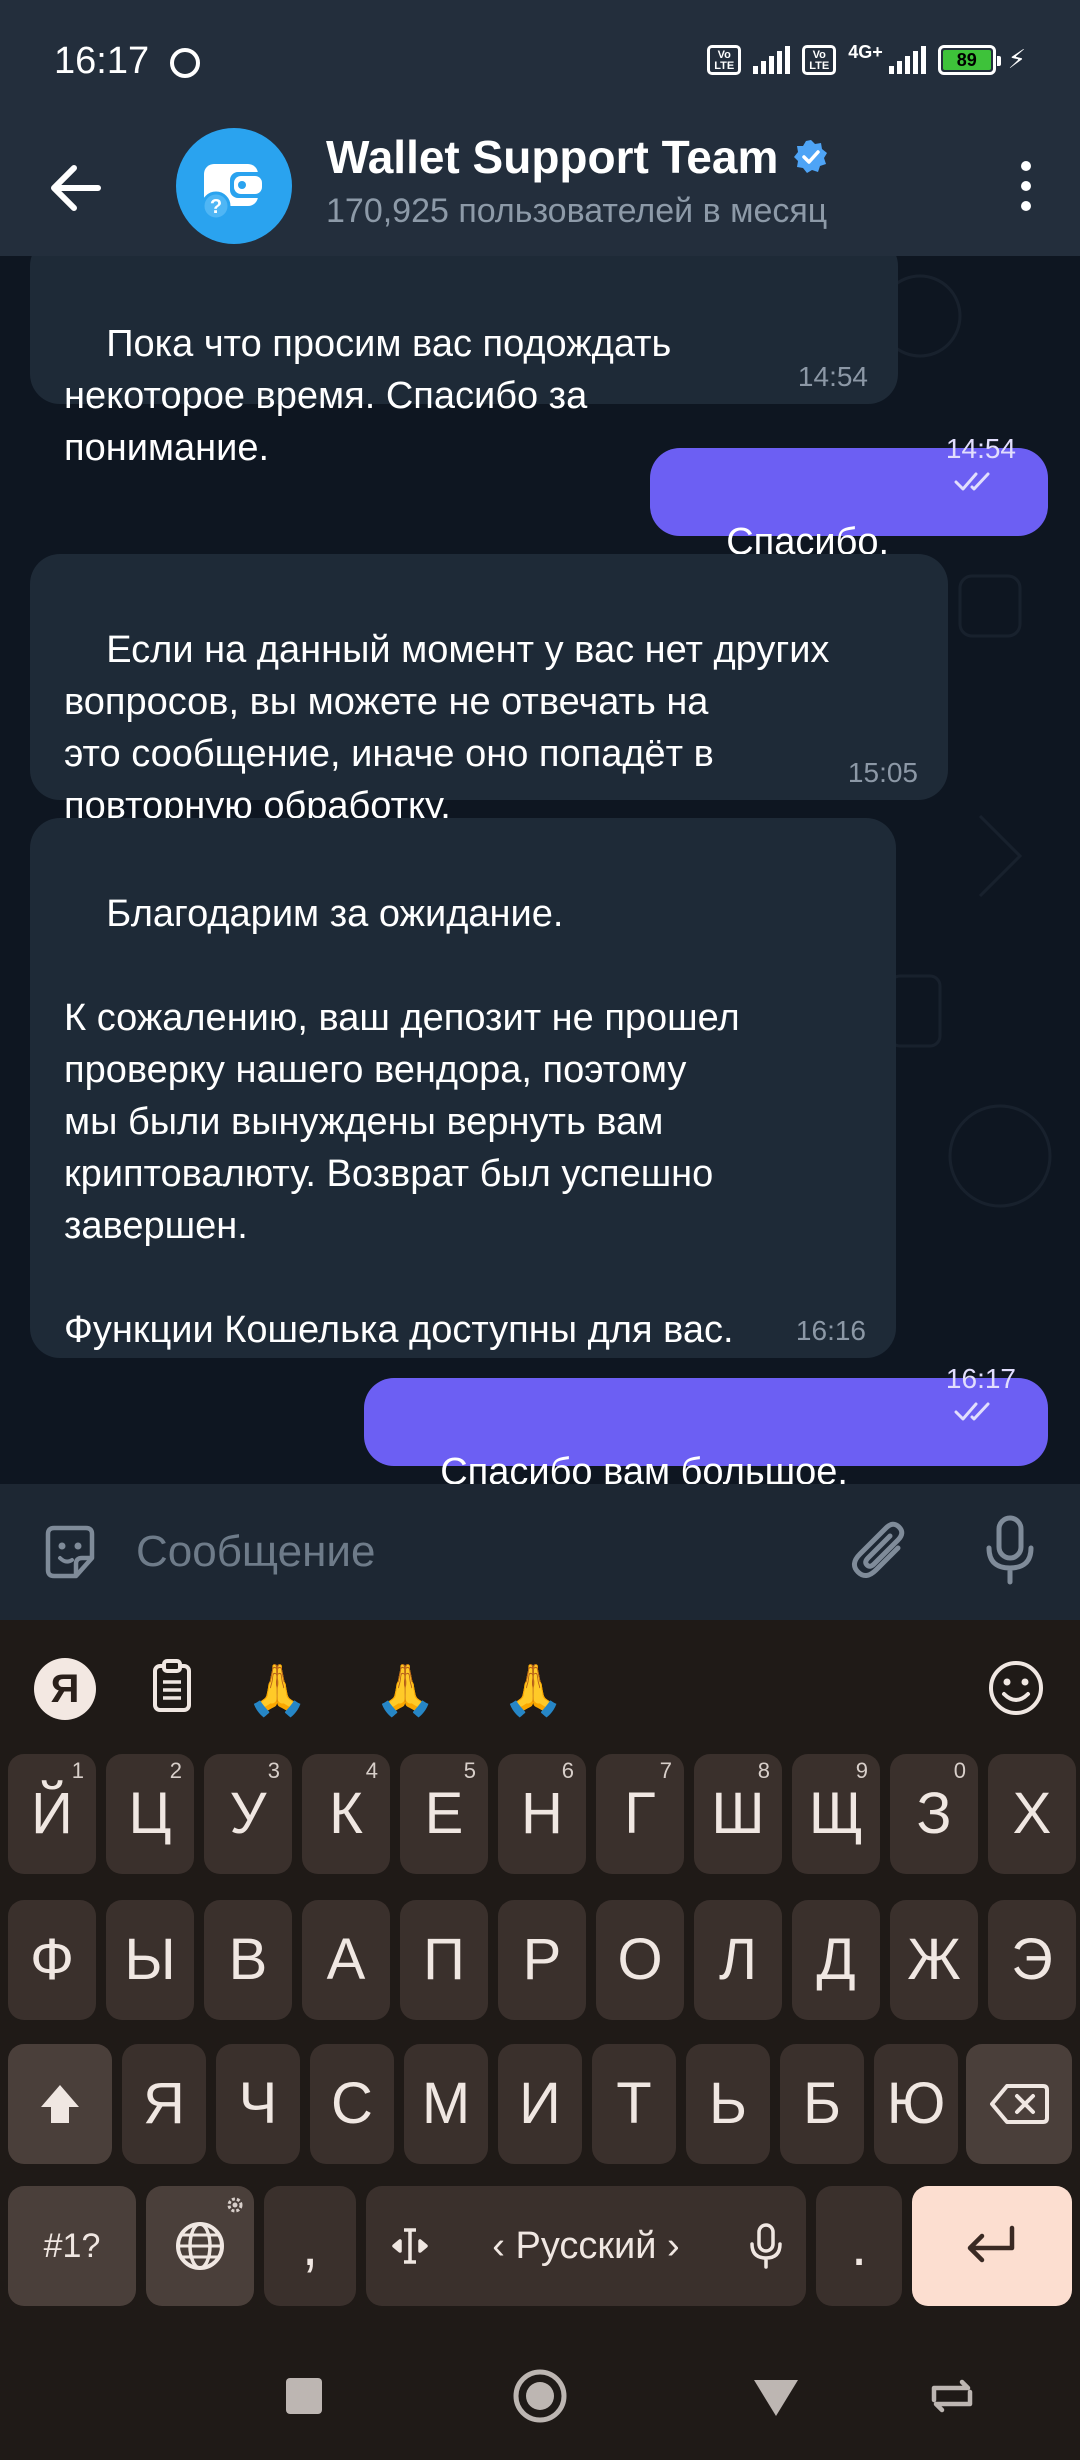 Image resolution: width=1080 pixels, height=2460 pixels. What do you see at coordinates (836, 1960) in the screenshot?
I see `key-letter: Д` at bounding box center [836, 1960].